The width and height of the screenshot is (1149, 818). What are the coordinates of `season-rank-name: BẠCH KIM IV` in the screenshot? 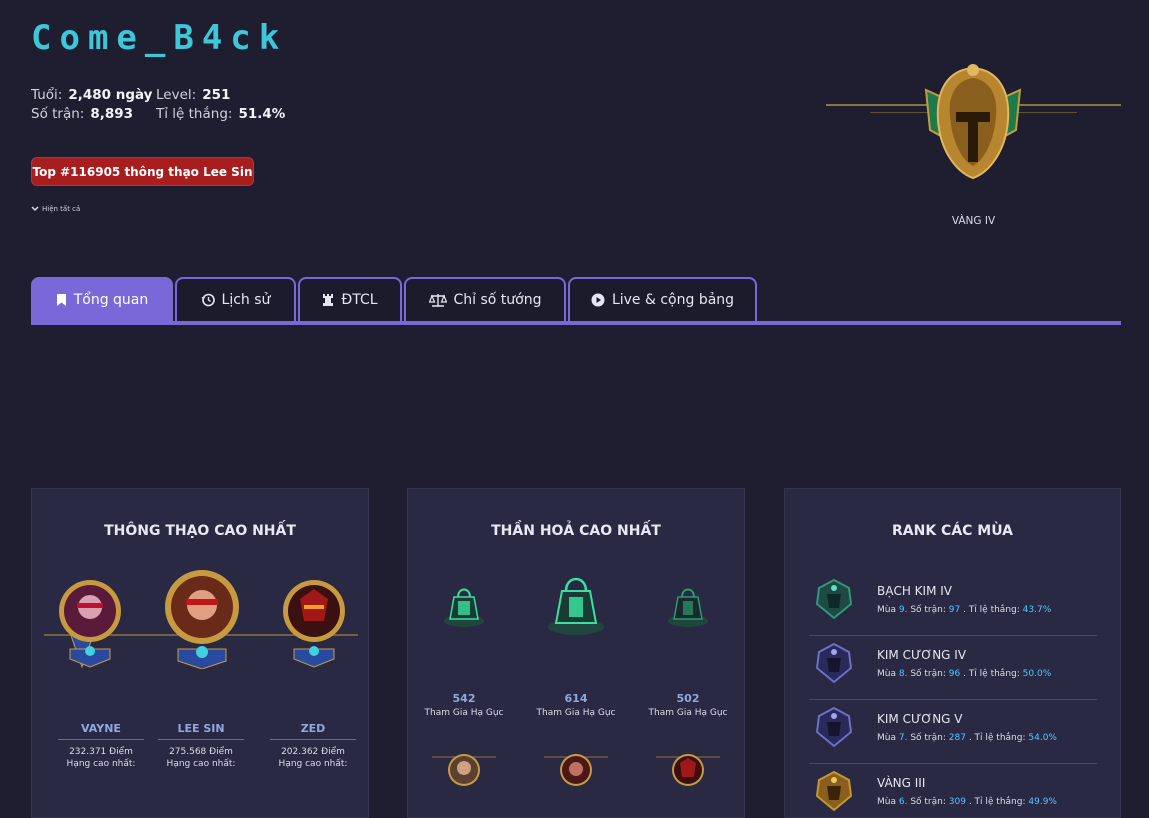 It's located at (914, 591).